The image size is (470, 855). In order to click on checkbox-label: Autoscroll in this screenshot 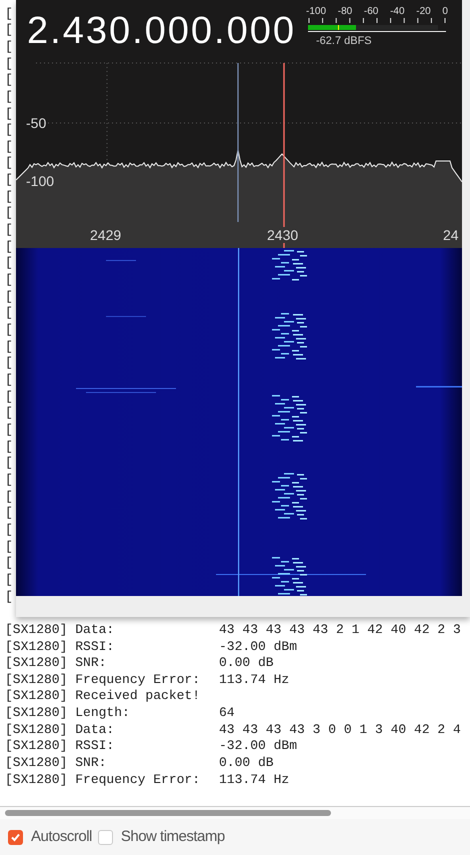, I will do `click(61, 836)`.